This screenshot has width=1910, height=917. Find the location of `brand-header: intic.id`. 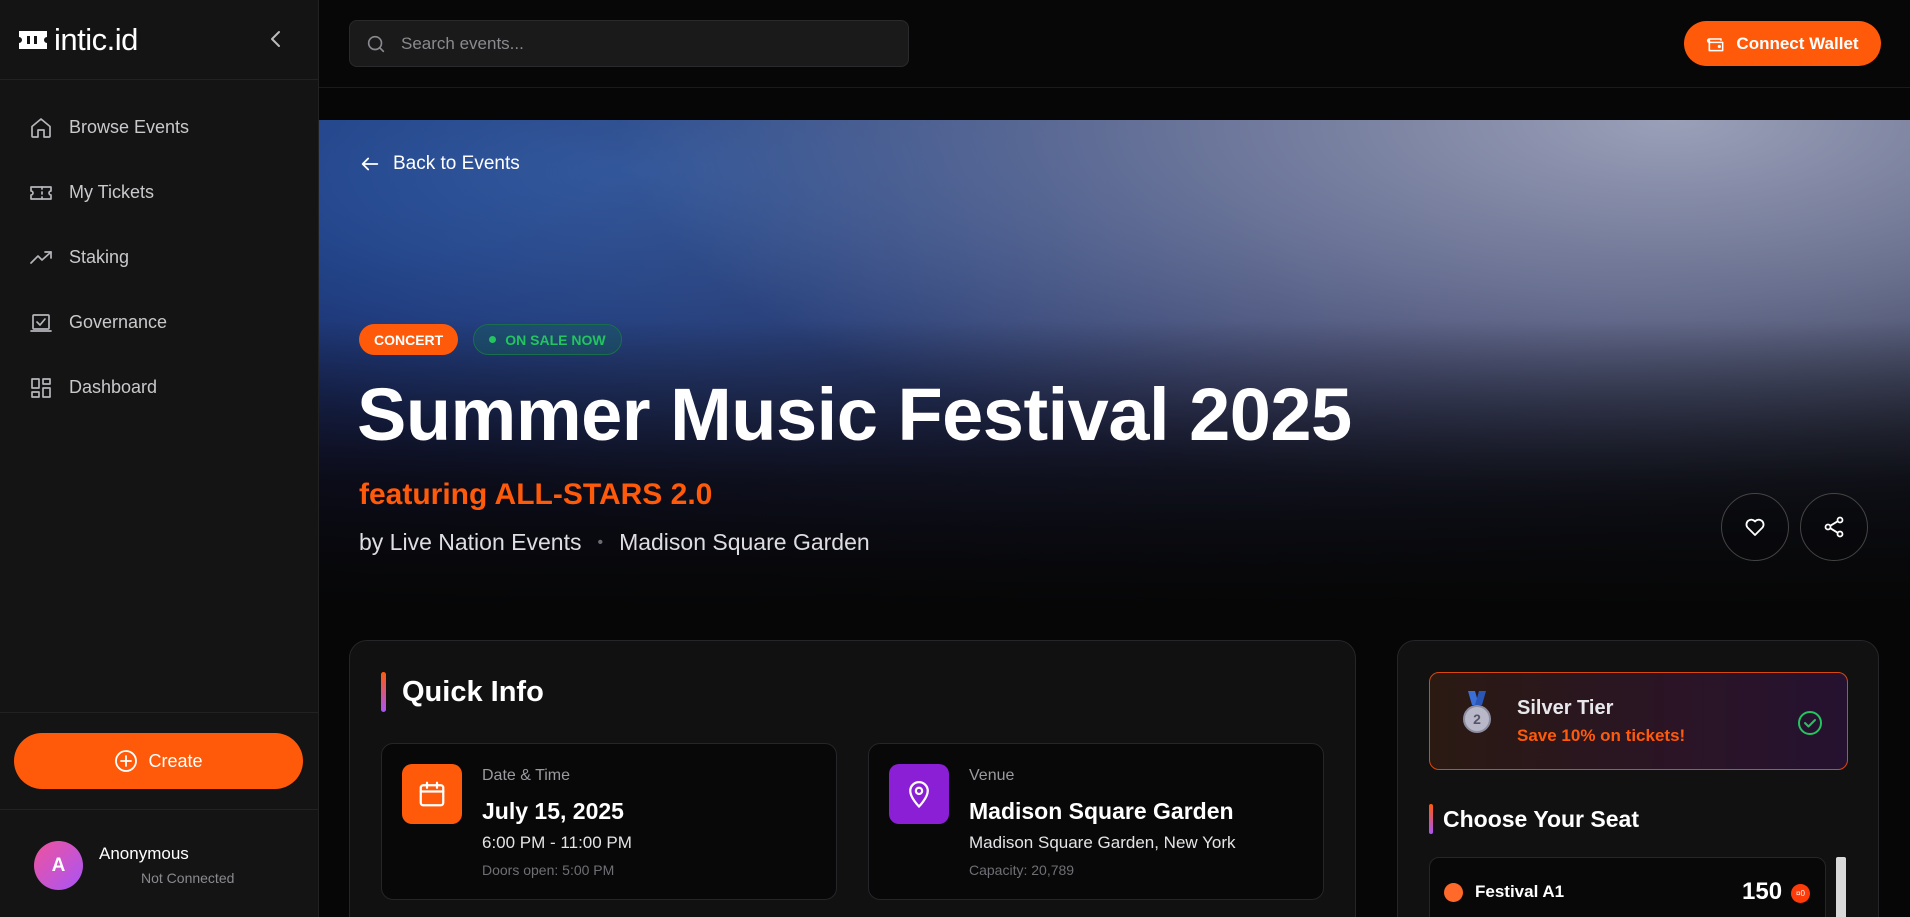

brand-header: intic.id is located at coordinates (159, 40).